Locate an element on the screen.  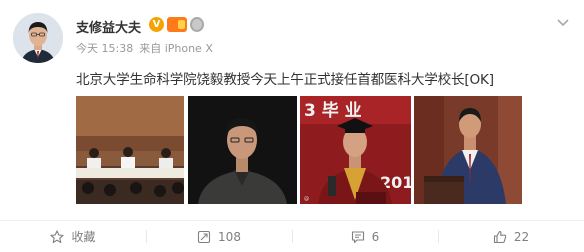
post-meta: 今天 15:38 来自 iPhone X is located at coordinates (144, 48).